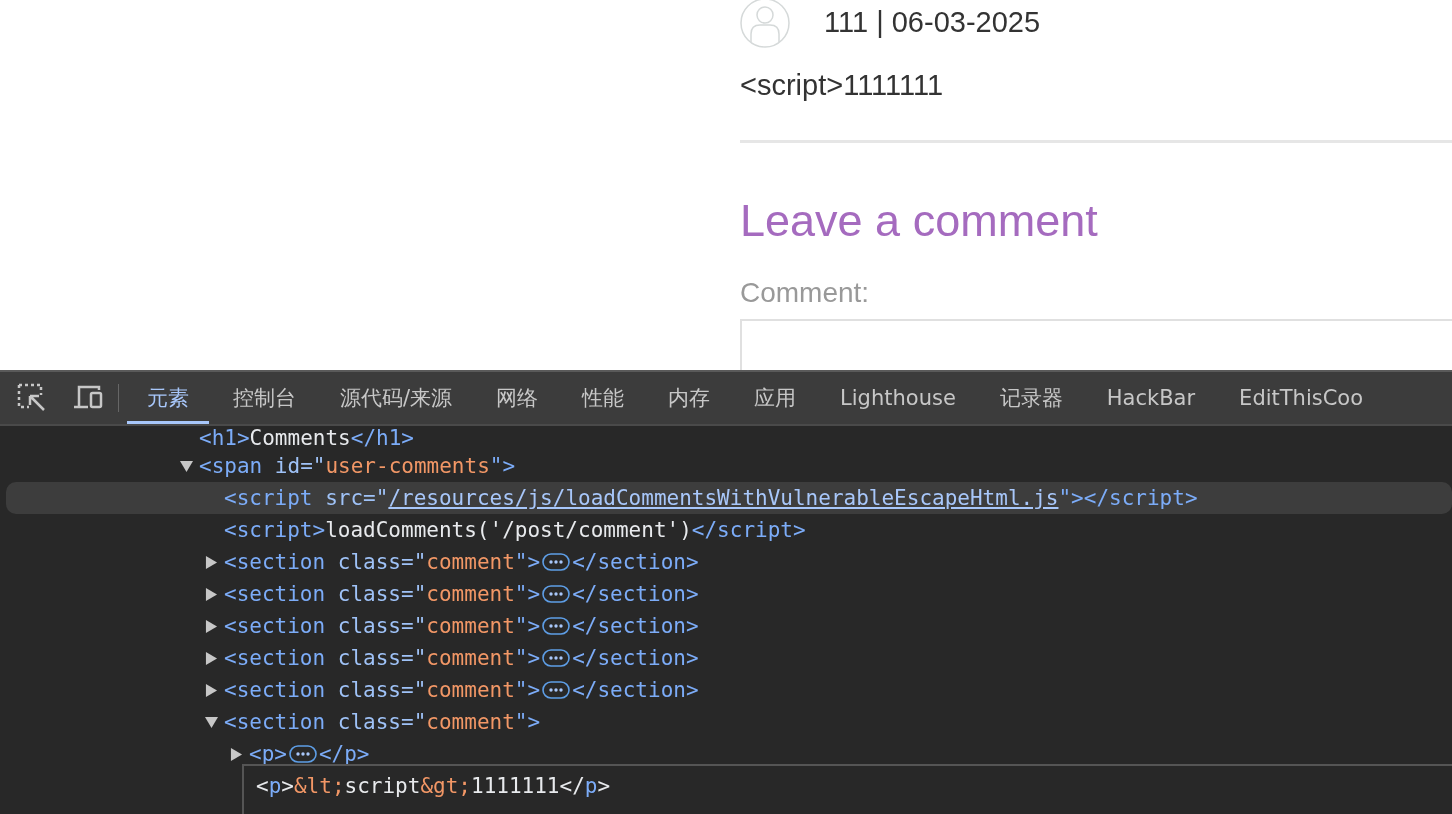 This screenshot has width=1452, height=814. What do you see at coordinates (357, 466) in the screenshot?
I see `dom-node-code: <span id="user-comments">` at bounding box center [357, 466].